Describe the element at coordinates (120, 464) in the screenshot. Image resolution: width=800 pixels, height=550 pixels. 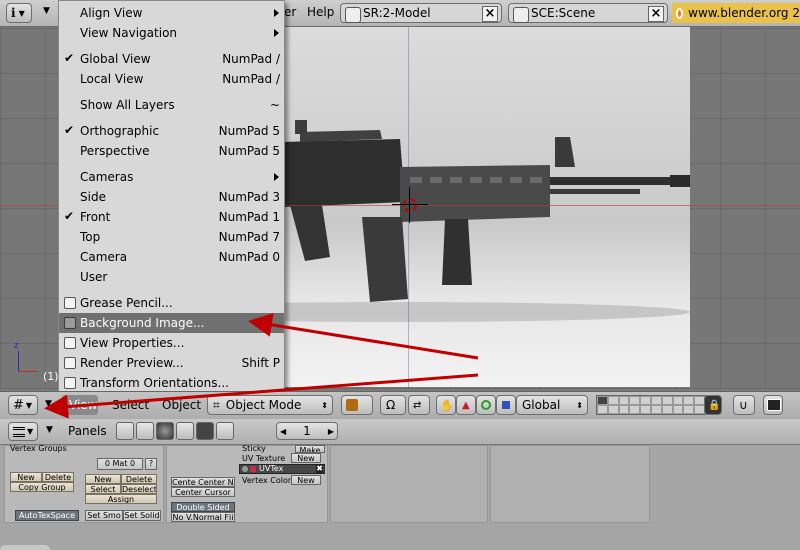
I see `material-field: 0 Mat 0` at that location.